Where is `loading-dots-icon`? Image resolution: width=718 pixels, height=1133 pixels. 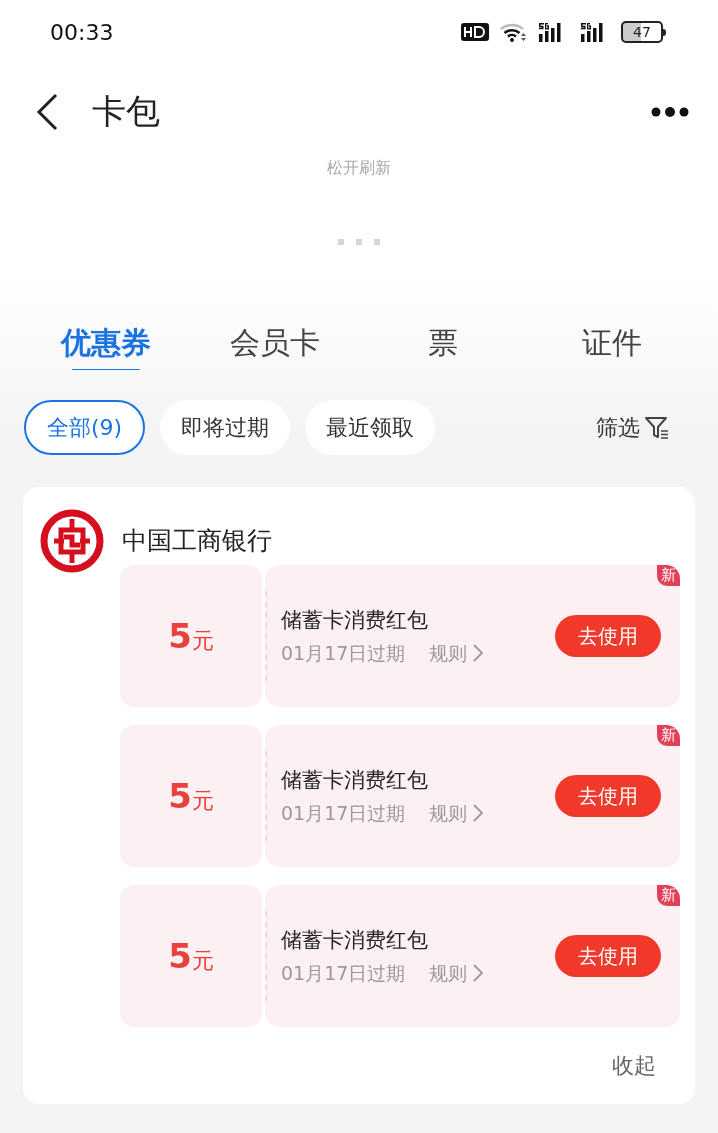
loading-dots-icon is located at coordinates (359, 242).